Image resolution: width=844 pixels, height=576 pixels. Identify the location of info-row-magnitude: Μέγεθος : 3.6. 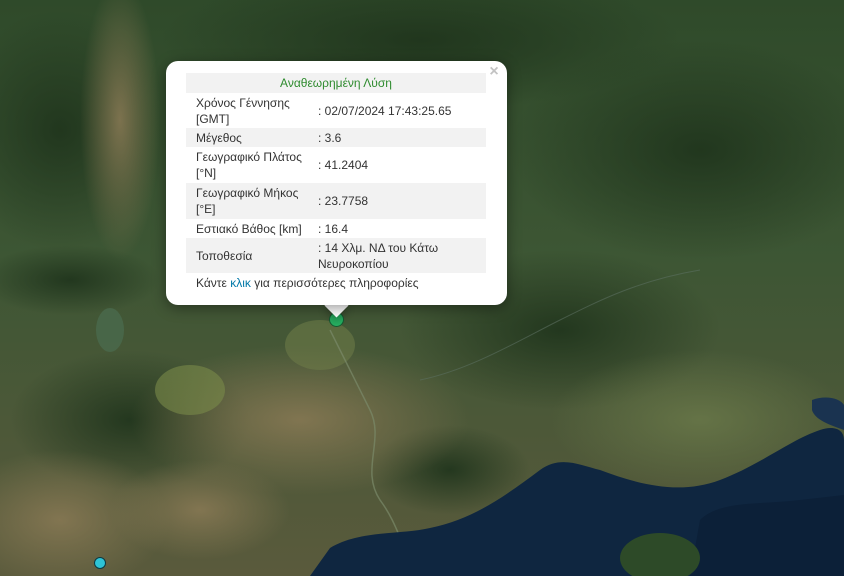
(336, 137).